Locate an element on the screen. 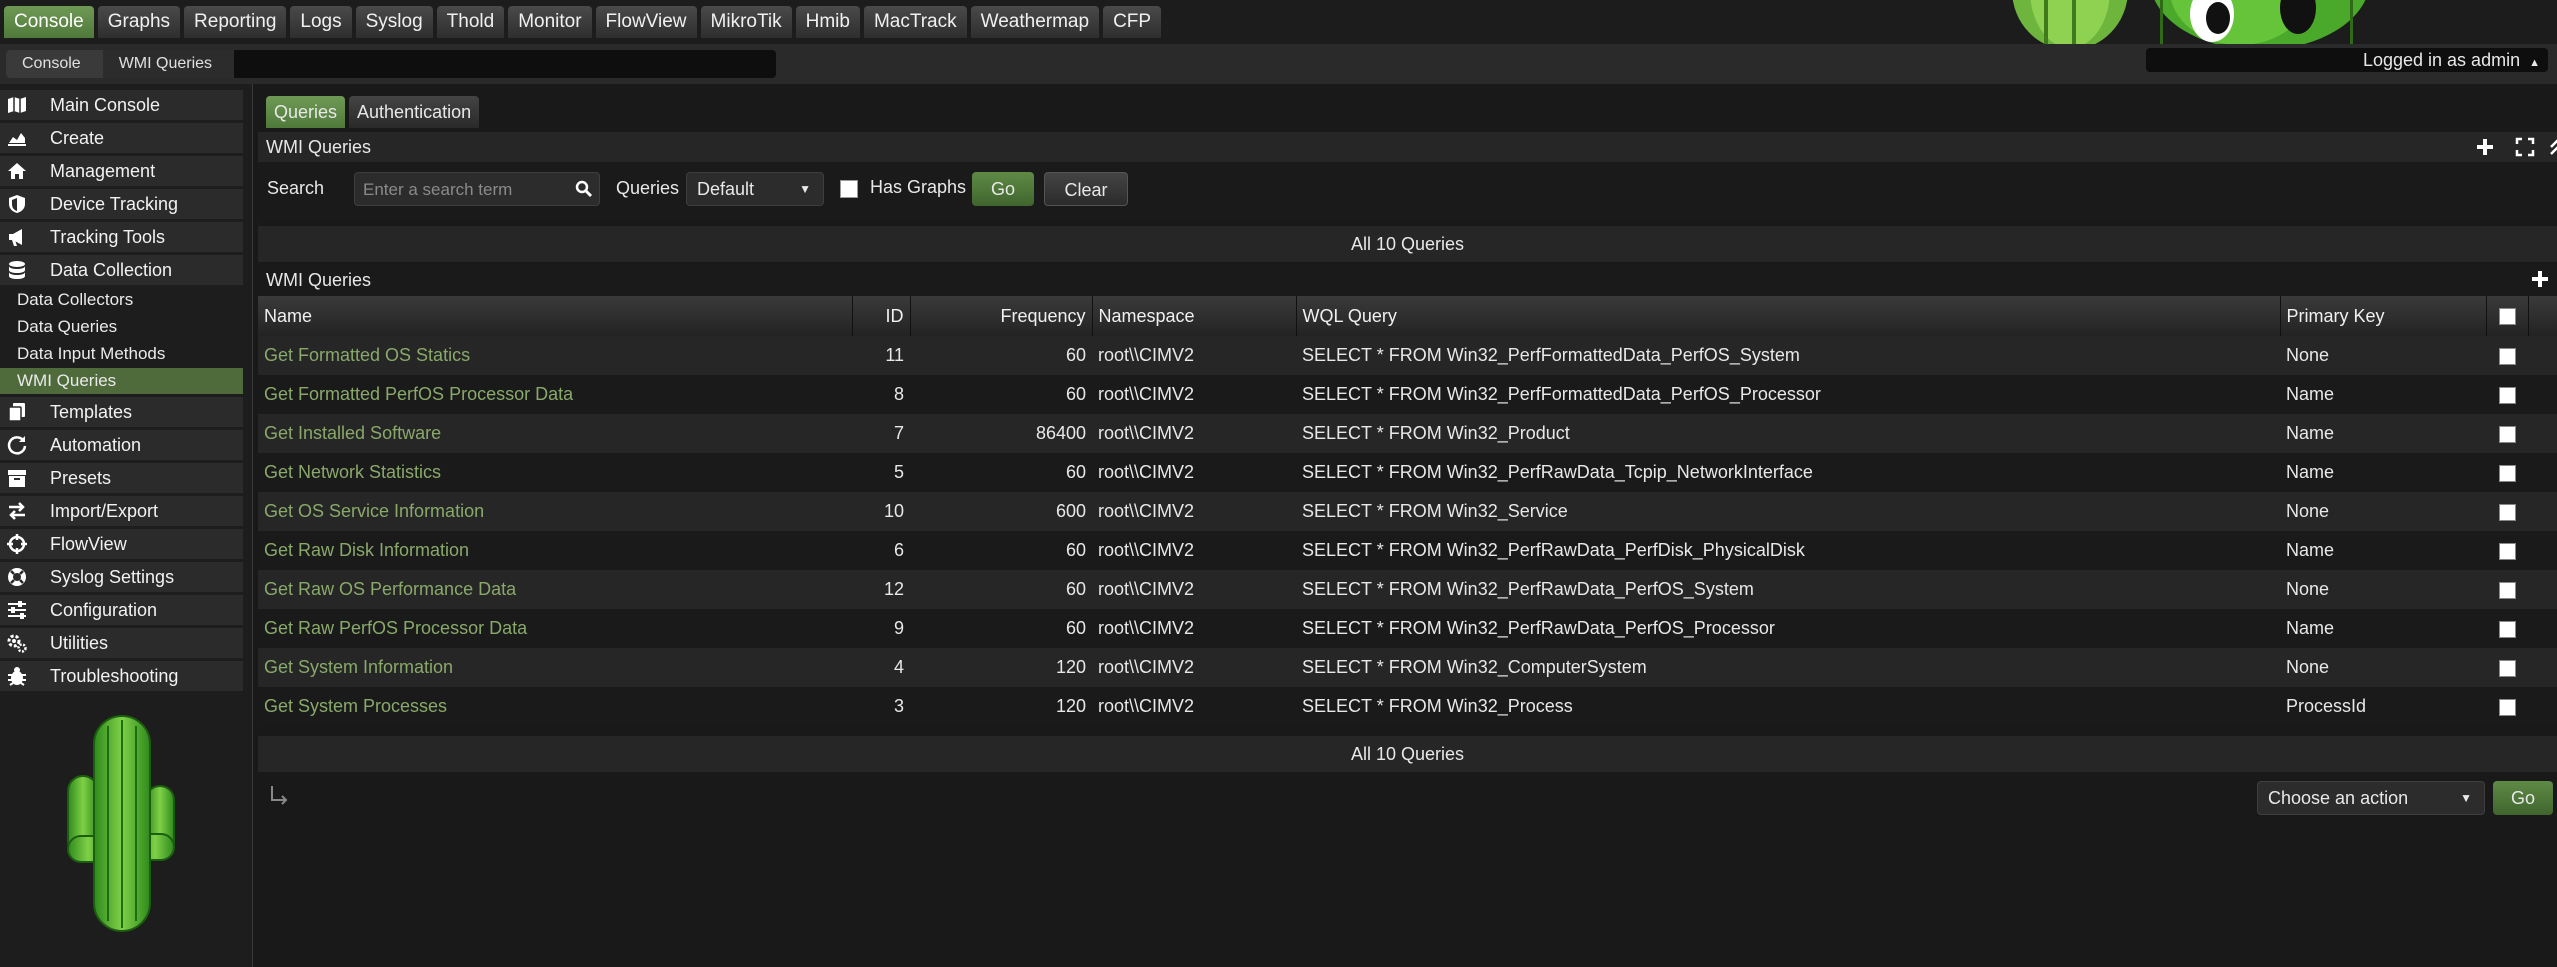 Image resolution: width=2557 pixels, height=967 pixels. query-name-link: Get Network Statistics is located at coordinates (555, 472).